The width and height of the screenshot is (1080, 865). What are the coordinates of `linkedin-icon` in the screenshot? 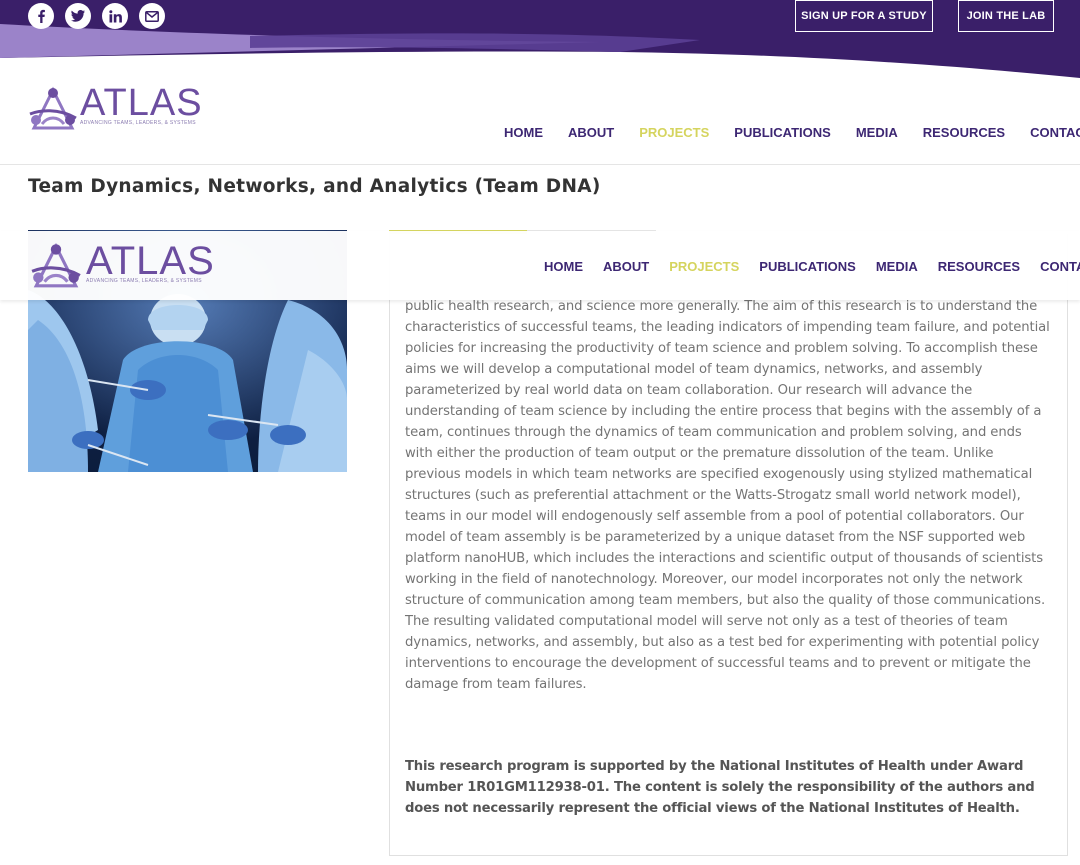 It's located at (115, 16).